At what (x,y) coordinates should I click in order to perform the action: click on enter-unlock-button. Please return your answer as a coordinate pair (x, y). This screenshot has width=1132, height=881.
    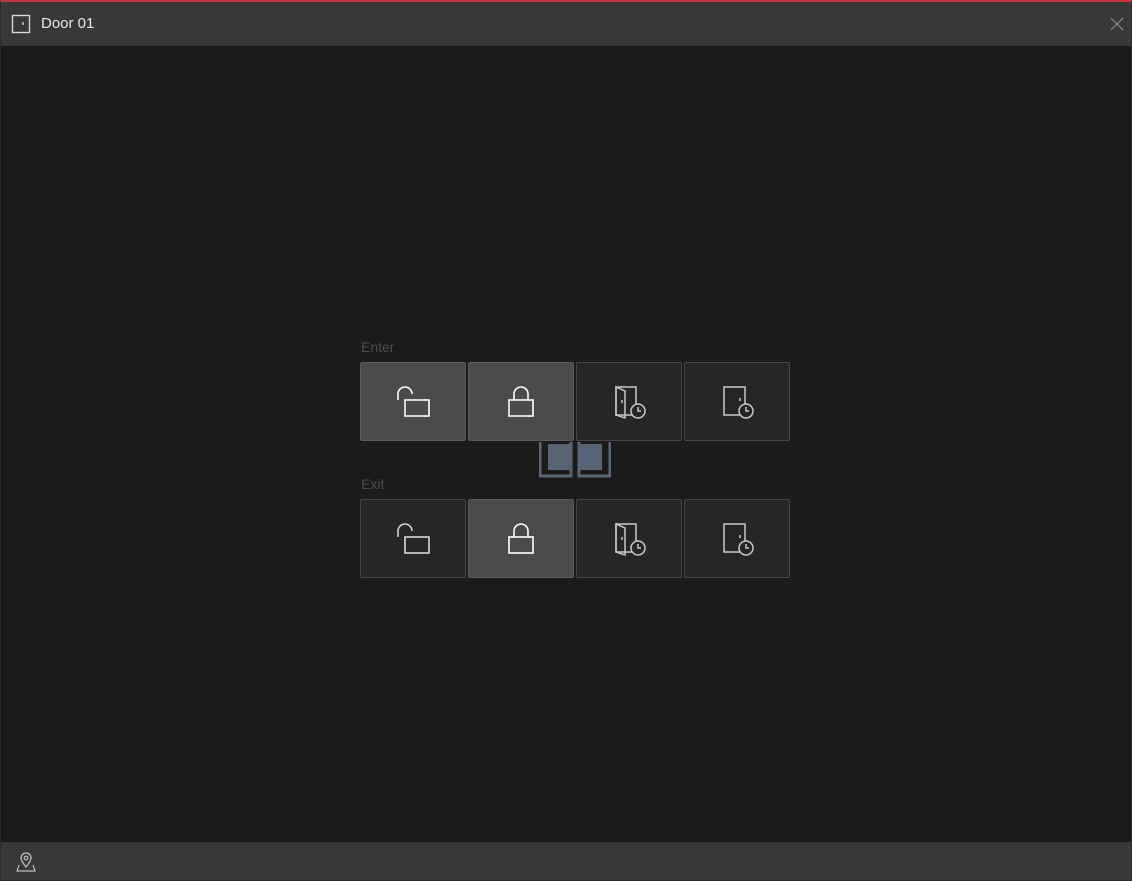
    Looking at the image, I should click on (413, 401).